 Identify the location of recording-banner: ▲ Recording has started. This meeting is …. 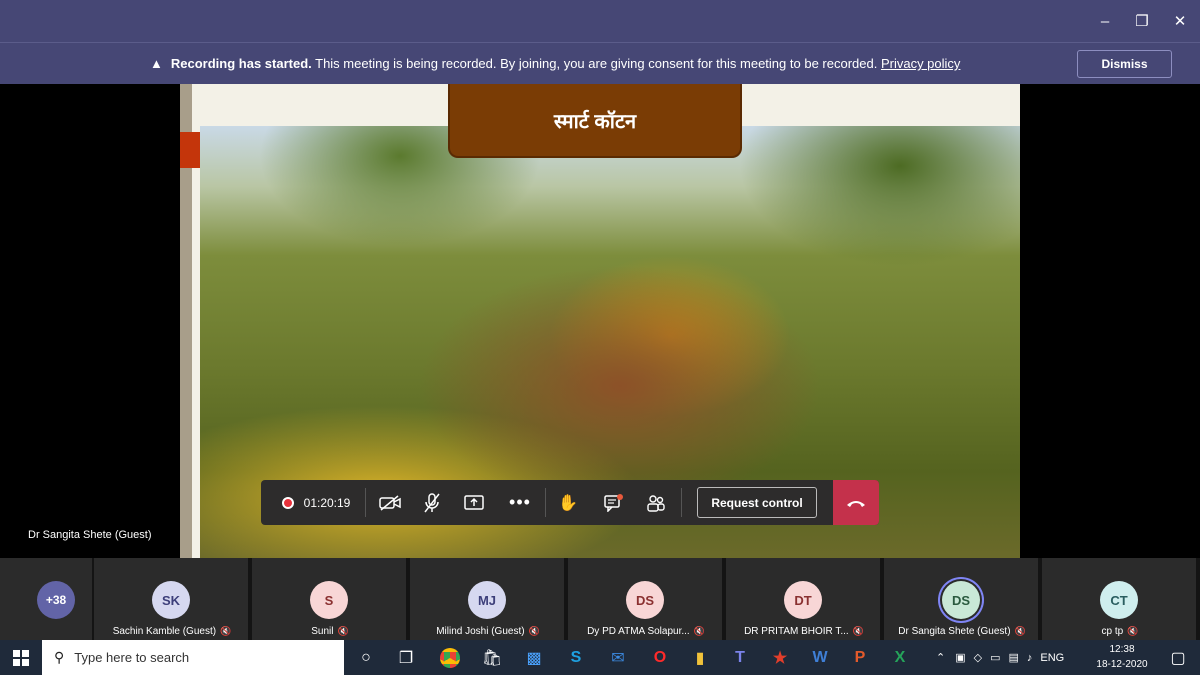
(600, 63).